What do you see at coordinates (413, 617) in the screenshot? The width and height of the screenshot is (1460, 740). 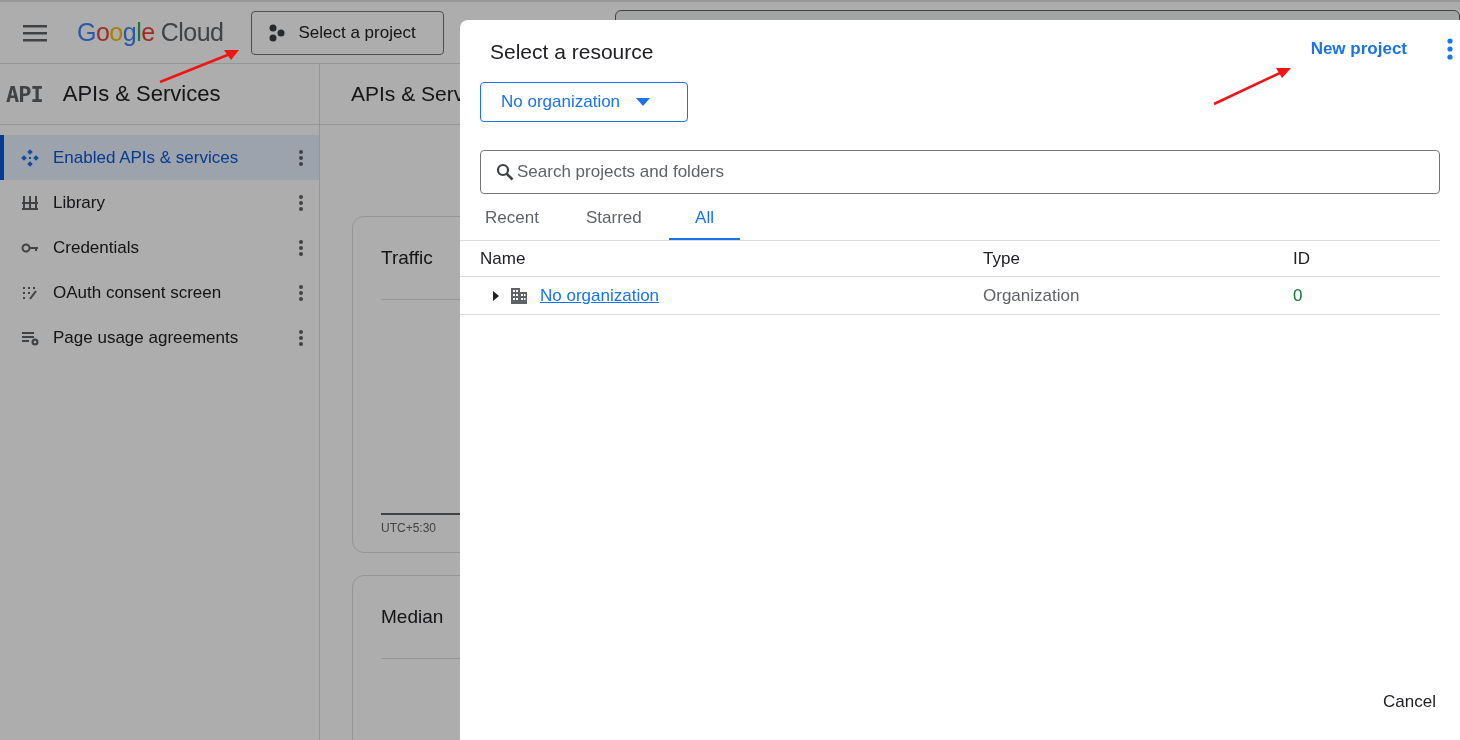 I see `card-title: Median` at bounding box center [413, 617].